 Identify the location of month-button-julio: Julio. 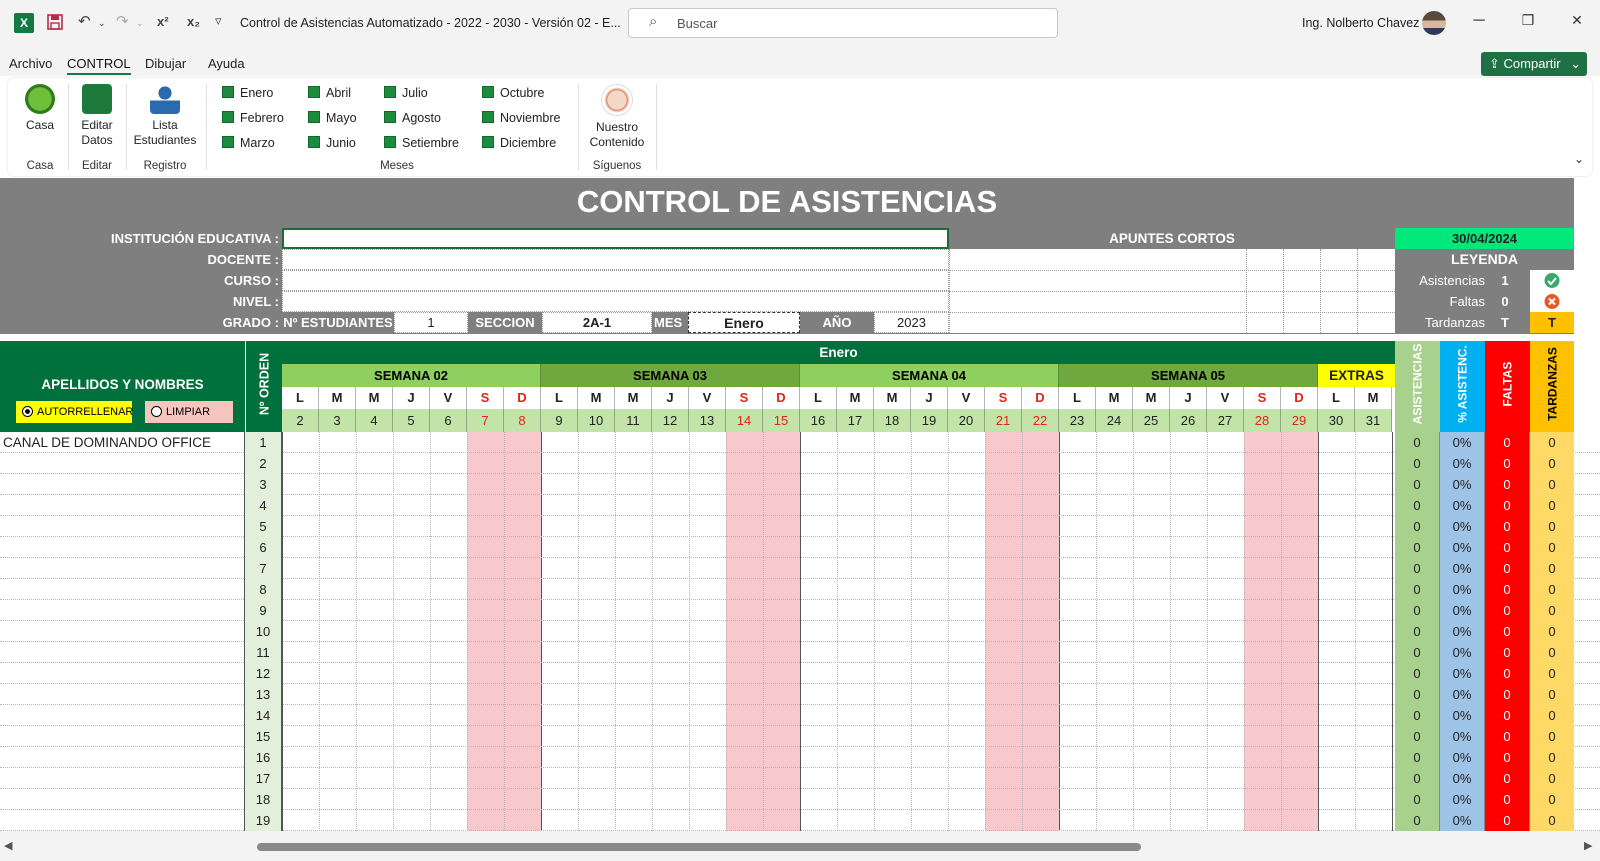
(406, 93).